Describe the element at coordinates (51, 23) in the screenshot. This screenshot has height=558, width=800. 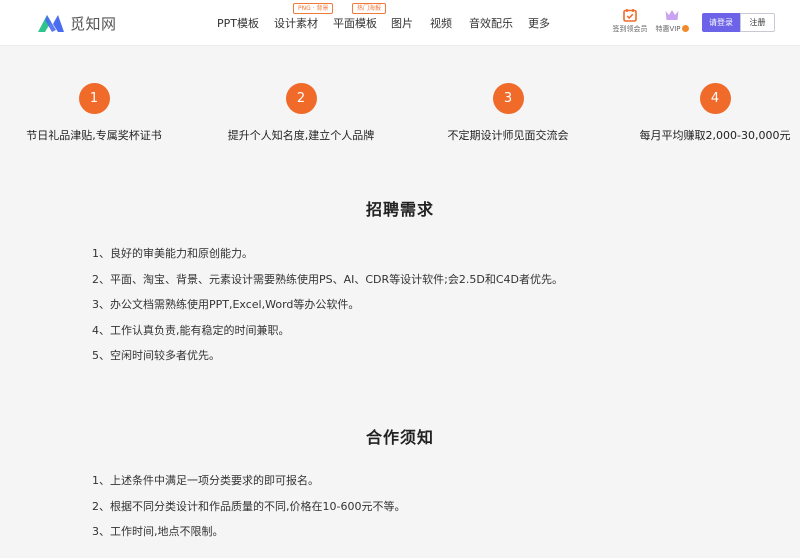
I see `logo-mark-icon` at that location.